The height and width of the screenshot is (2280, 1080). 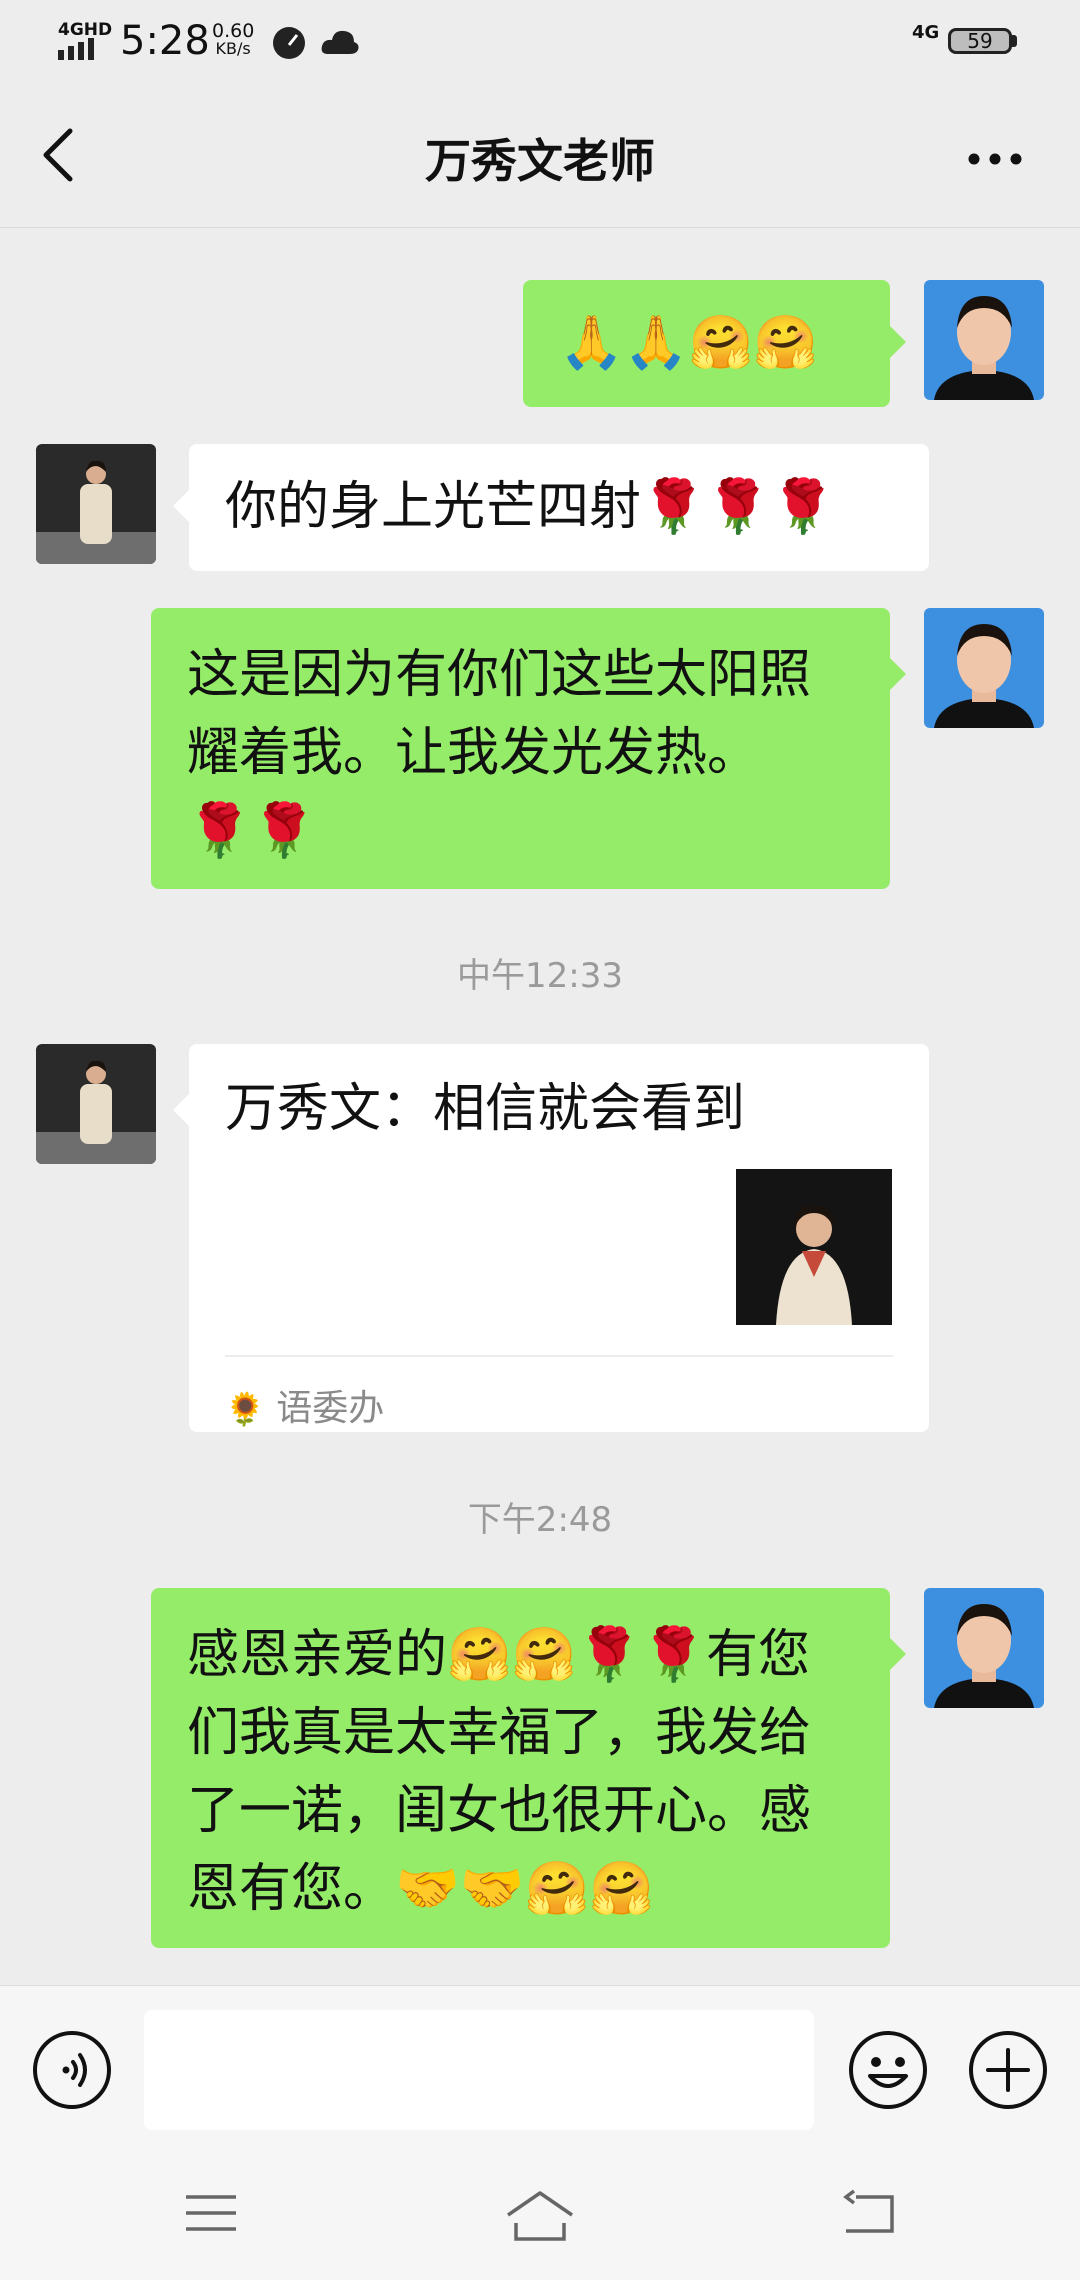 I want to click on menu-icon, so click(x=211, y=2213).